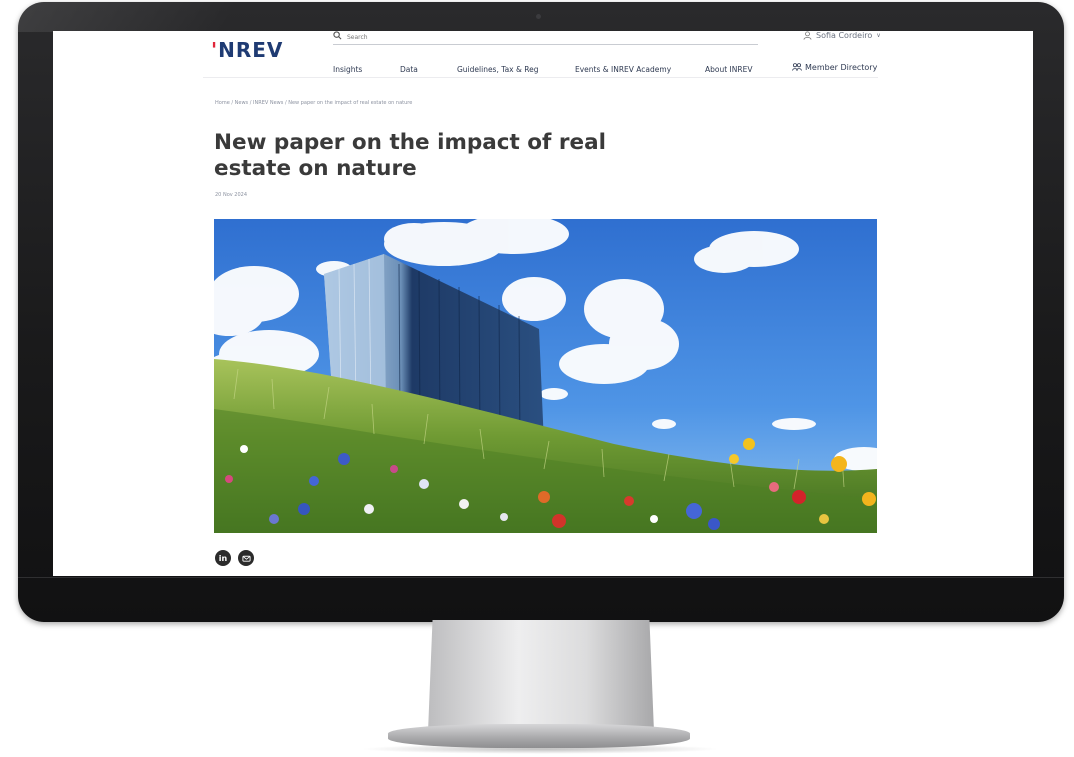  I want to click on linkedin-icon: in, so click(223, 558).